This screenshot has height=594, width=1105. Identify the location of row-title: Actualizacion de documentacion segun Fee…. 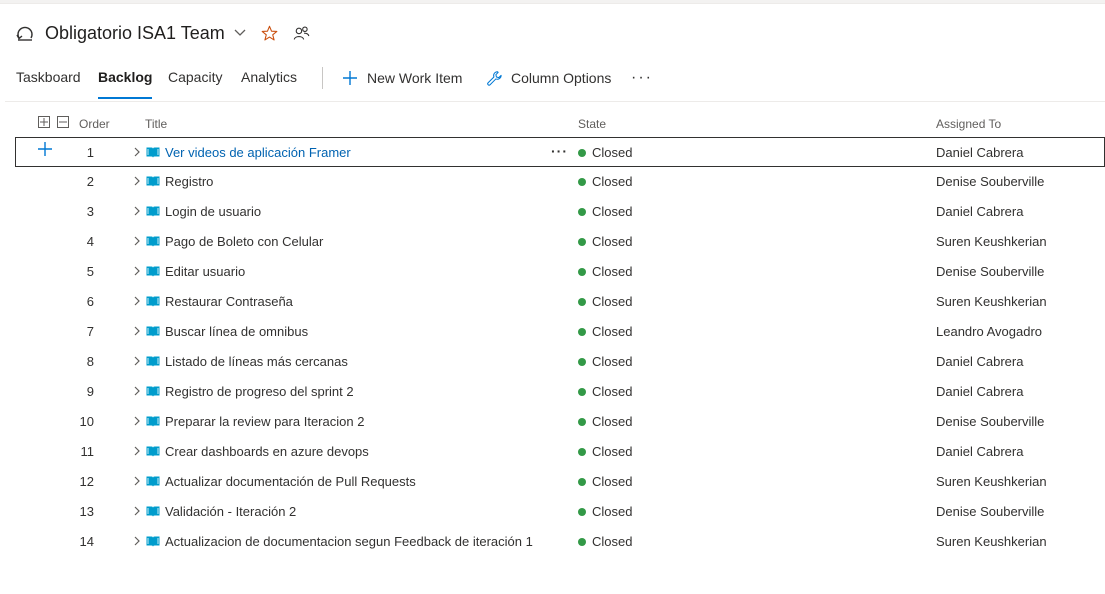
(349, 541).